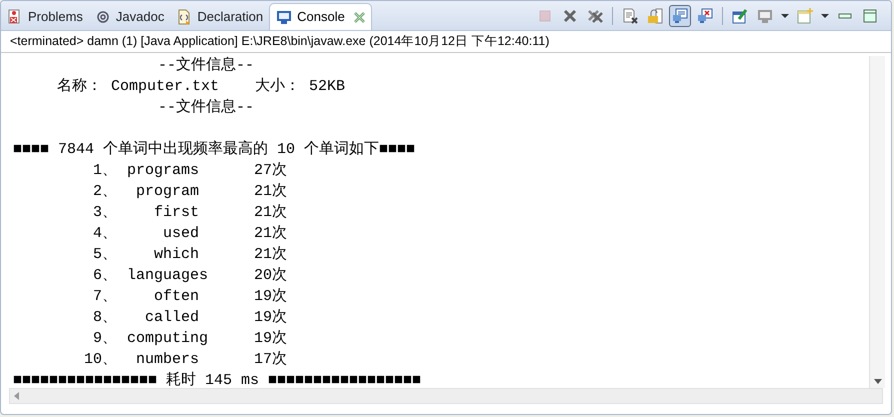 The width and height of the screenshot is (894, 417). Describe the element at coordinates (104, 171) in the screenshot. I see `rank-number: 1、` at that location.